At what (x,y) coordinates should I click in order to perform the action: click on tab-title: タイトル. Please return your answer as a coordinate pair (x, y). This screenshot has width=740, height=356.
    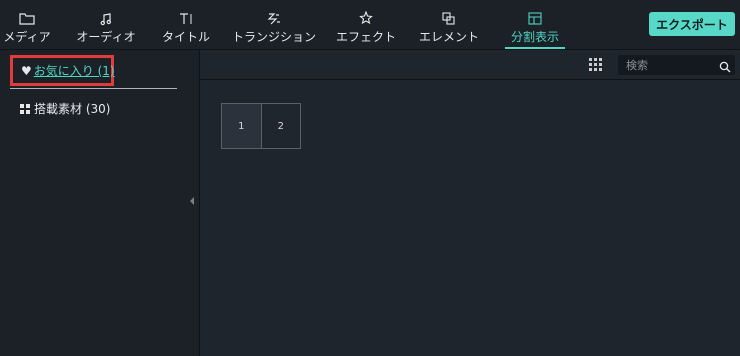
    Looking at the image, I should click on (186, 24).